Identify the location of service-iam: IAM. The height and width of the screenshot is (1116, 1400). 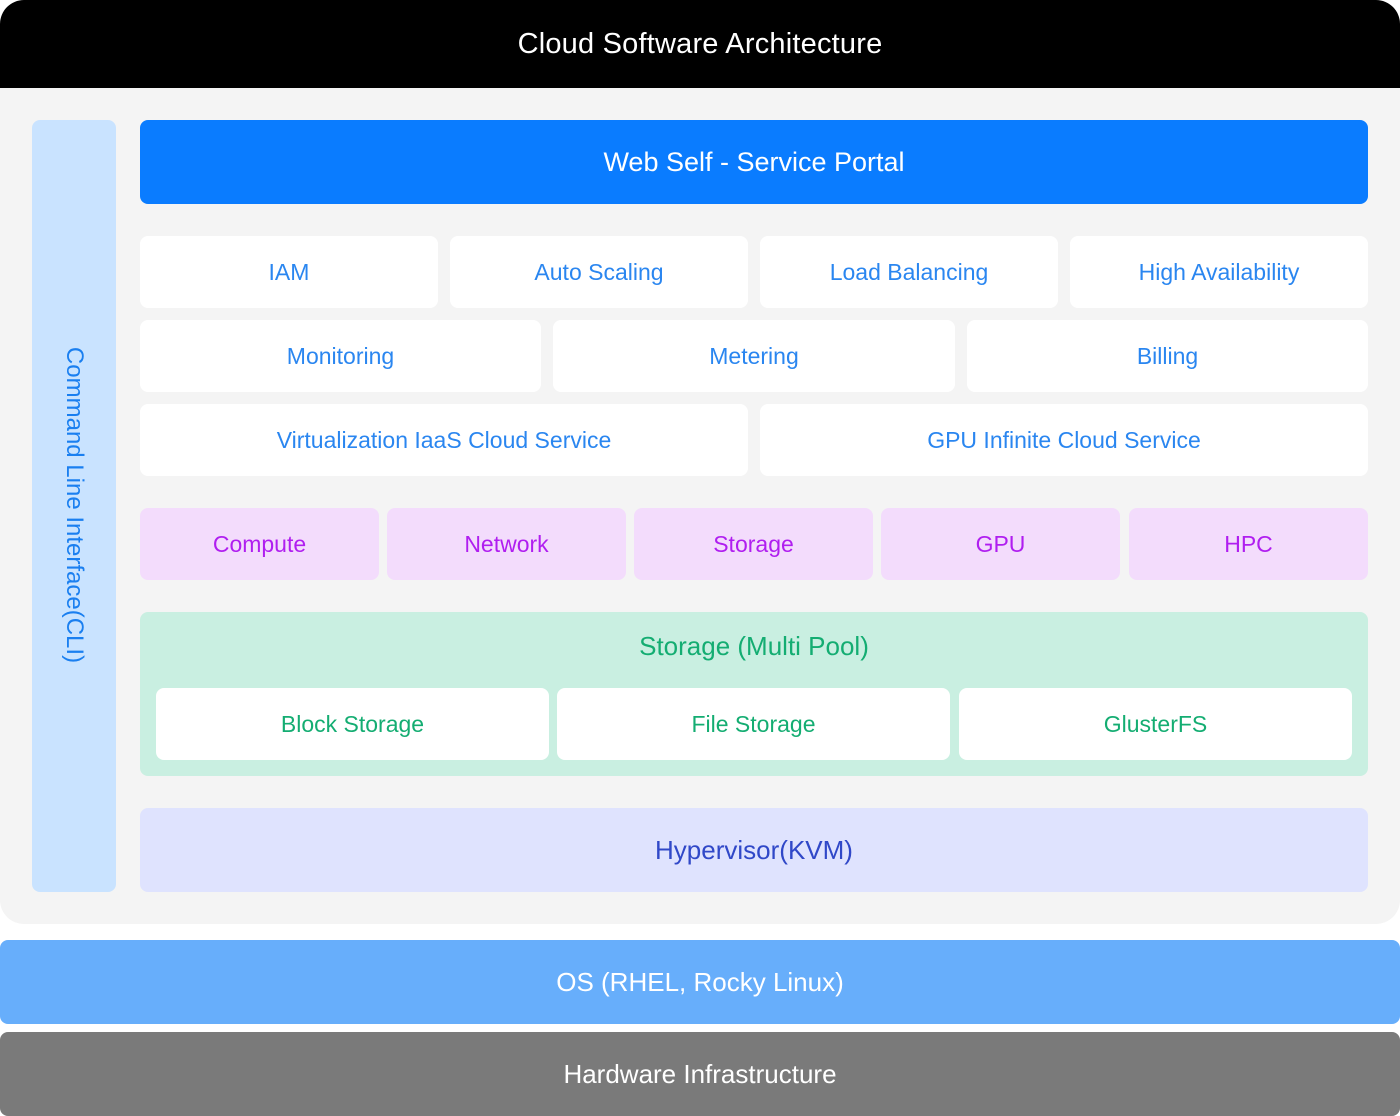
(289, 272).